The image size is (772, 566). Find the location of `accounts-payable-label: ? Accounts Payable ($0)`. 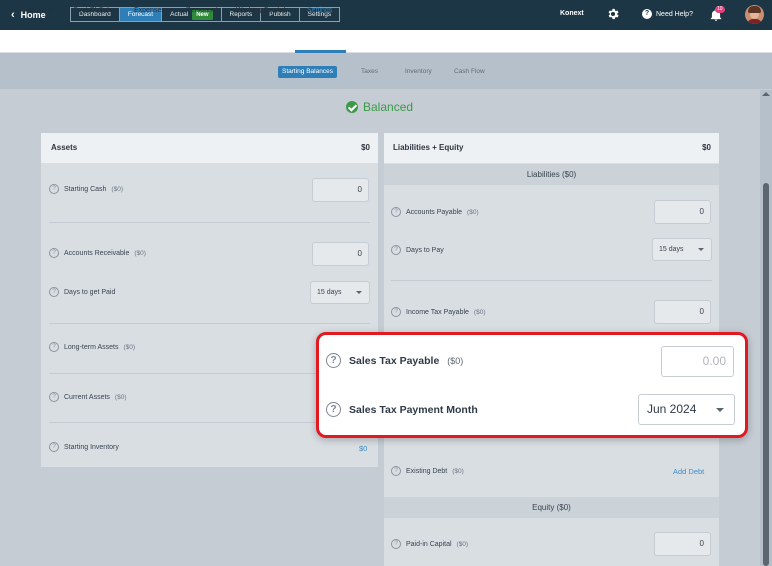

accounts-payable-label: ? Accounts Payable ($0) is located at coordinates (435, 212).